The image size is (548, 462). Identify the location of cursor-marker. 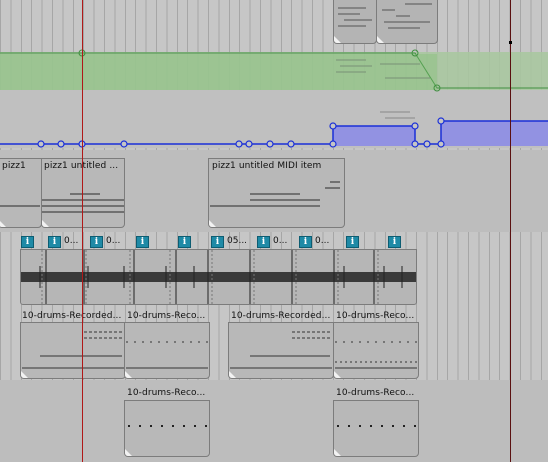
(510, 42).